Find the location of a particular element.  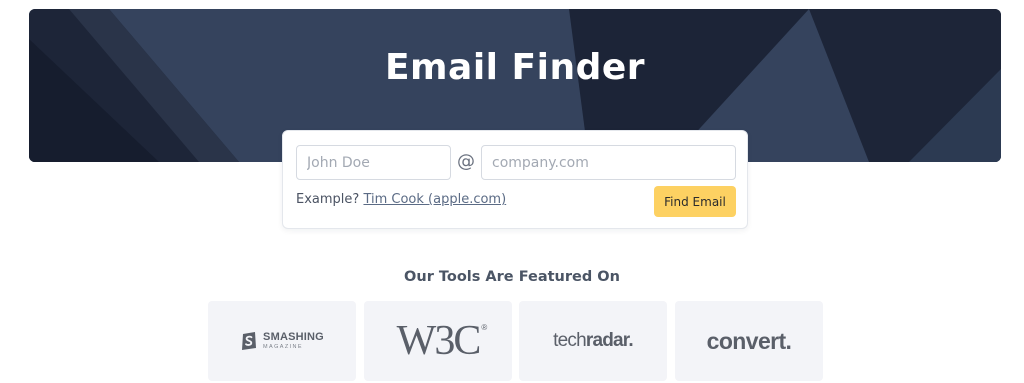

featured-logo-techradar: techradar. is located at coordinates (593, 341).